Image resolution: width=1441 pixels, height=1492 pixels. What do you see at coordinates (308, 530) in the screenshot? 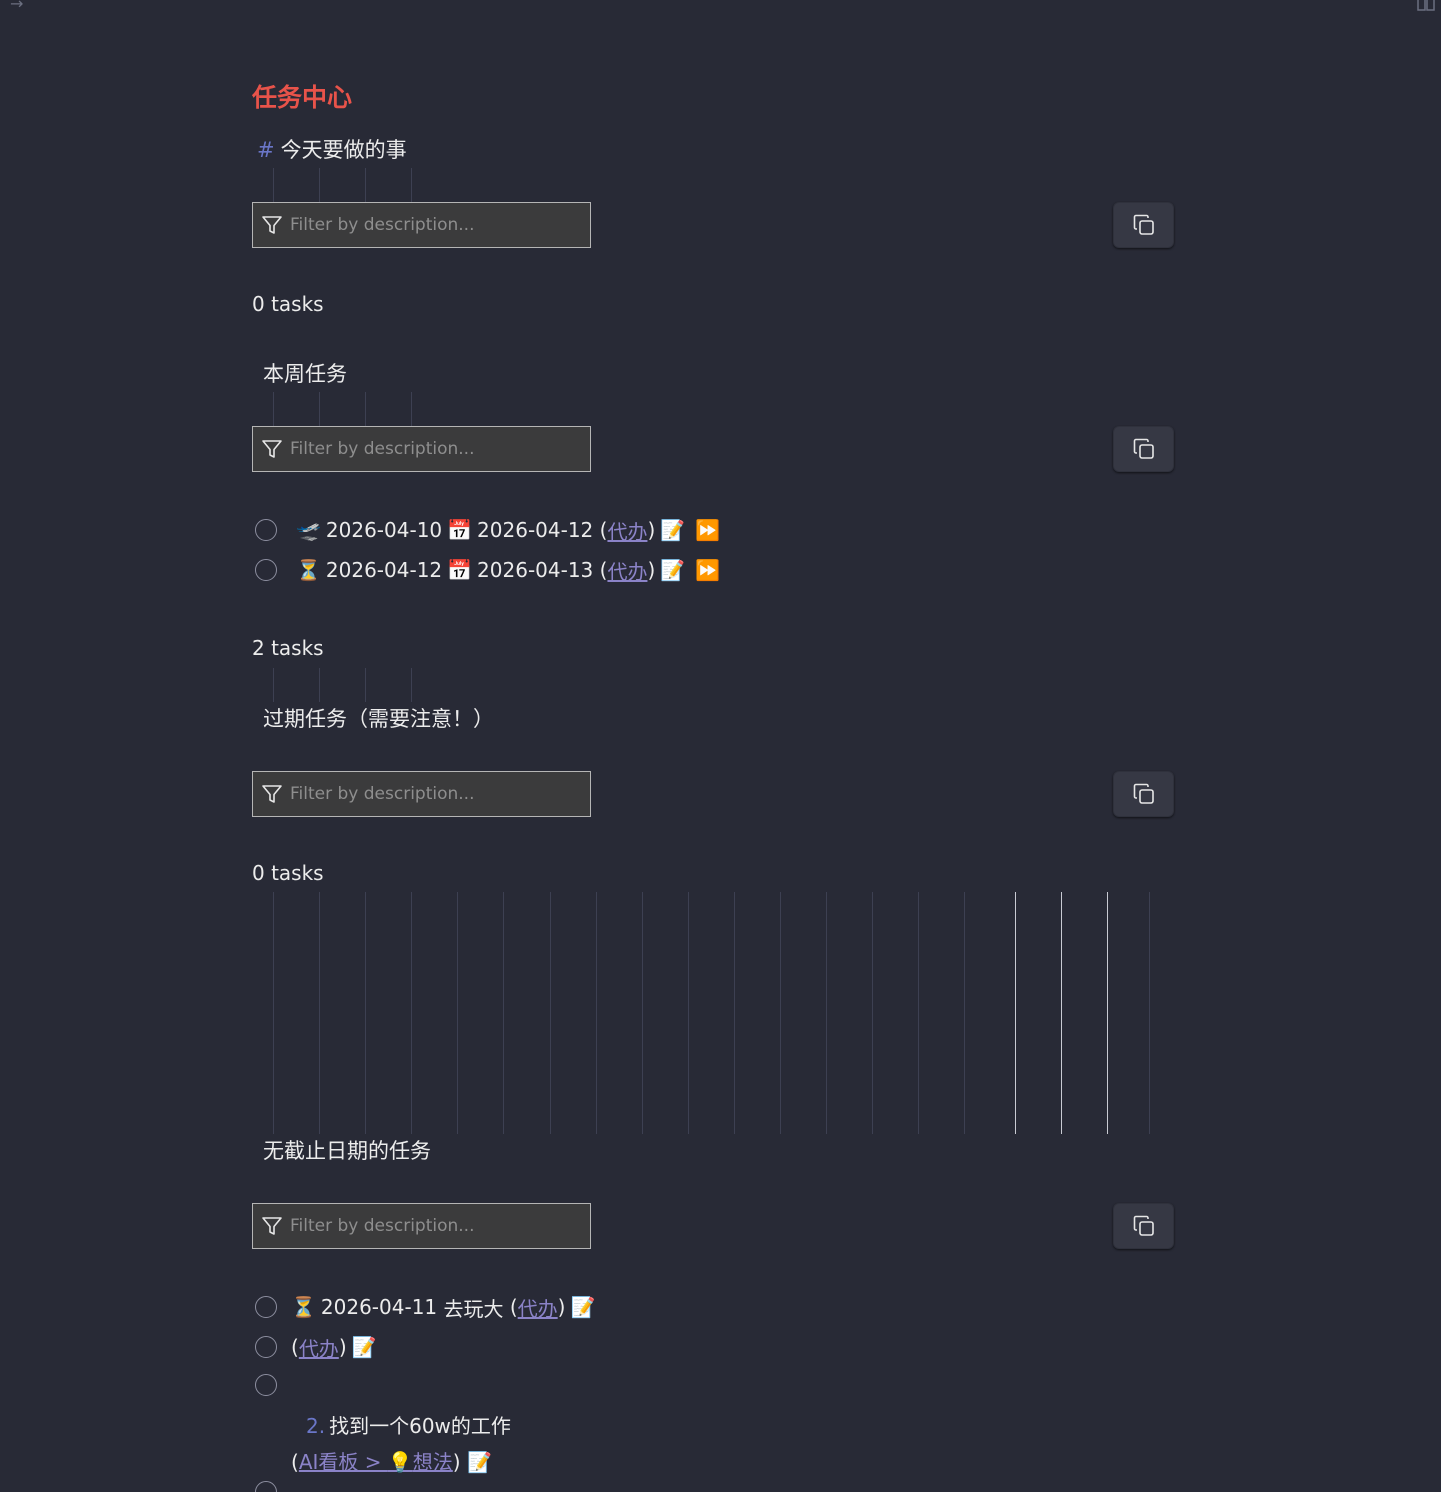
I see `start-date-icon: 🛫` at bounding box center [308, 530].